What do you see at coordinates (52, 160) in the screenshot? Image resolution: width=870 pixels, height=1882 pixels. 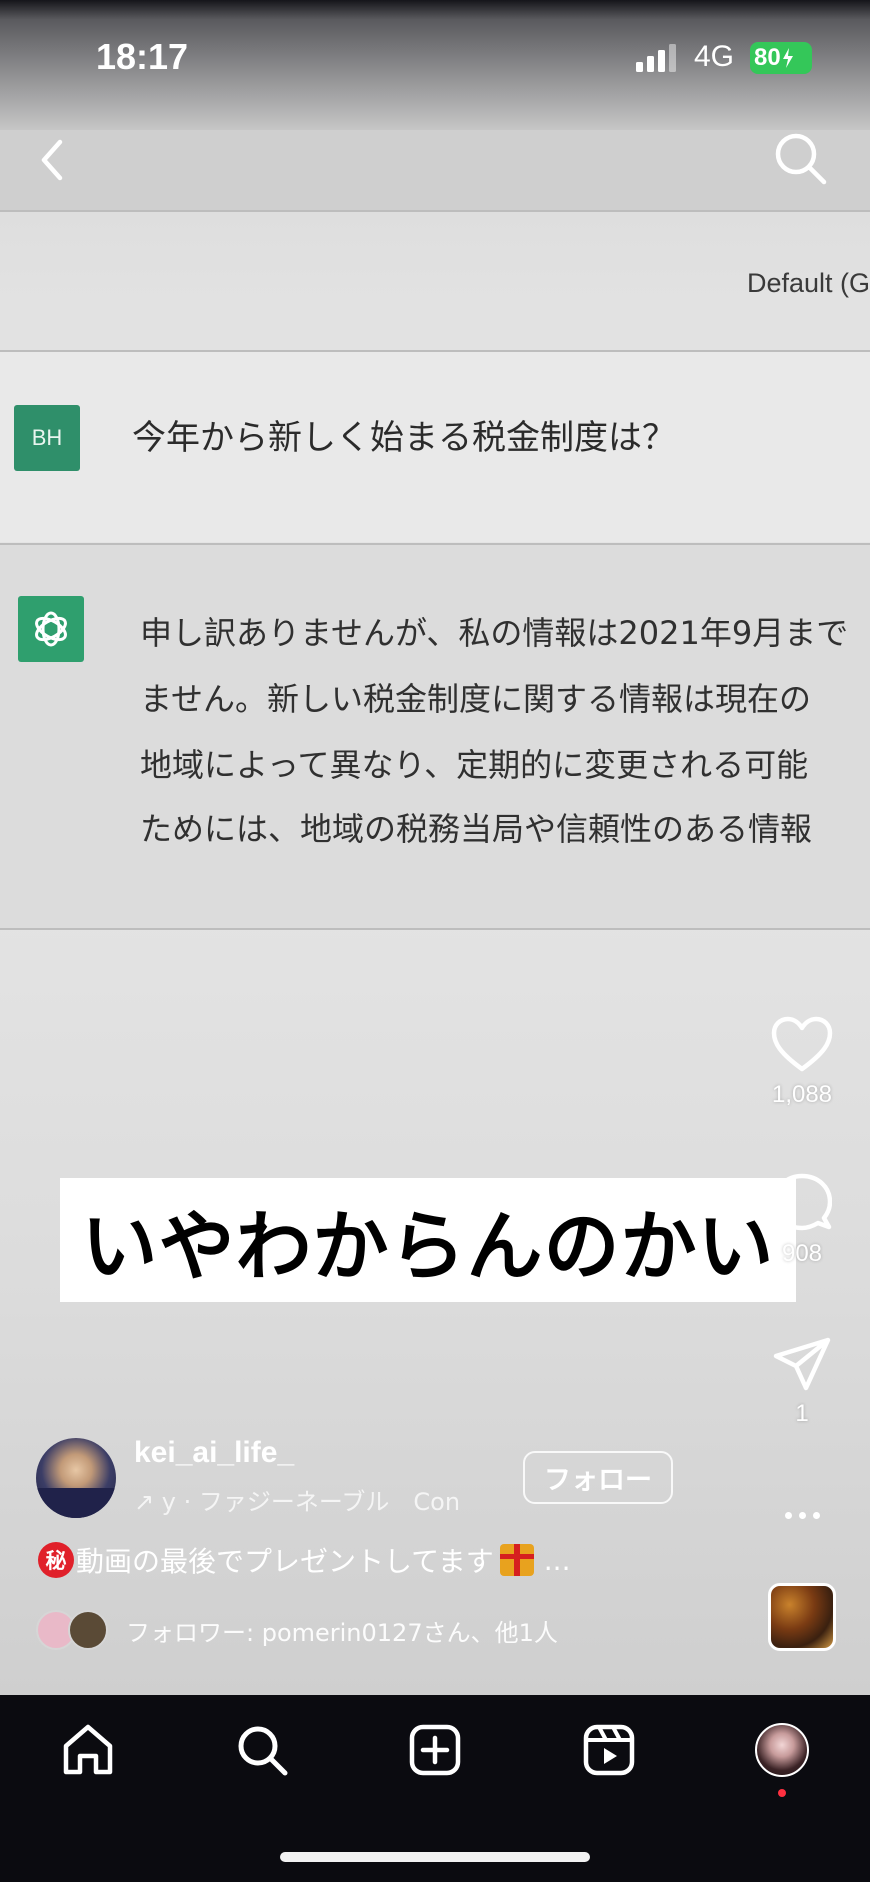 I see `back-icon` at bounding box center [52, 160].